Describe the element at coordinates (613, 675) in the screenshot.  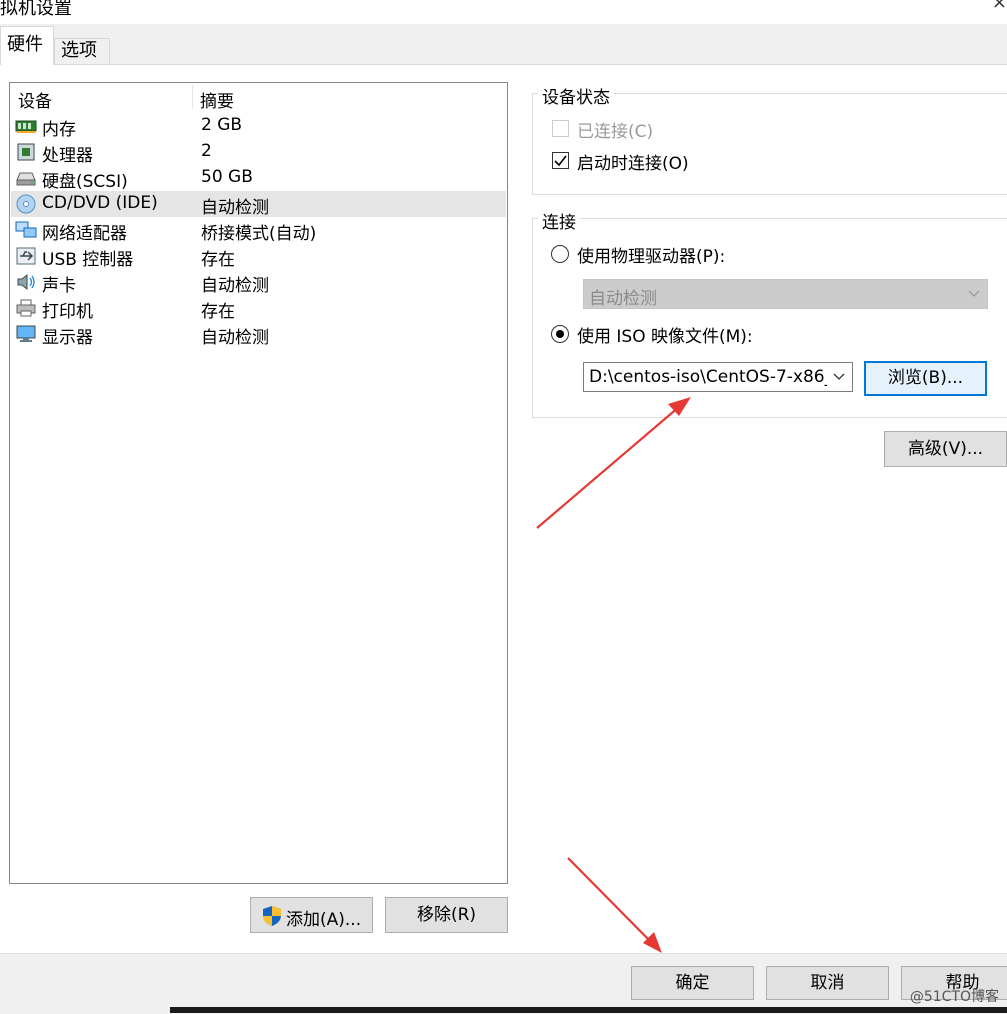
I see `annotation-arrows` at that location.